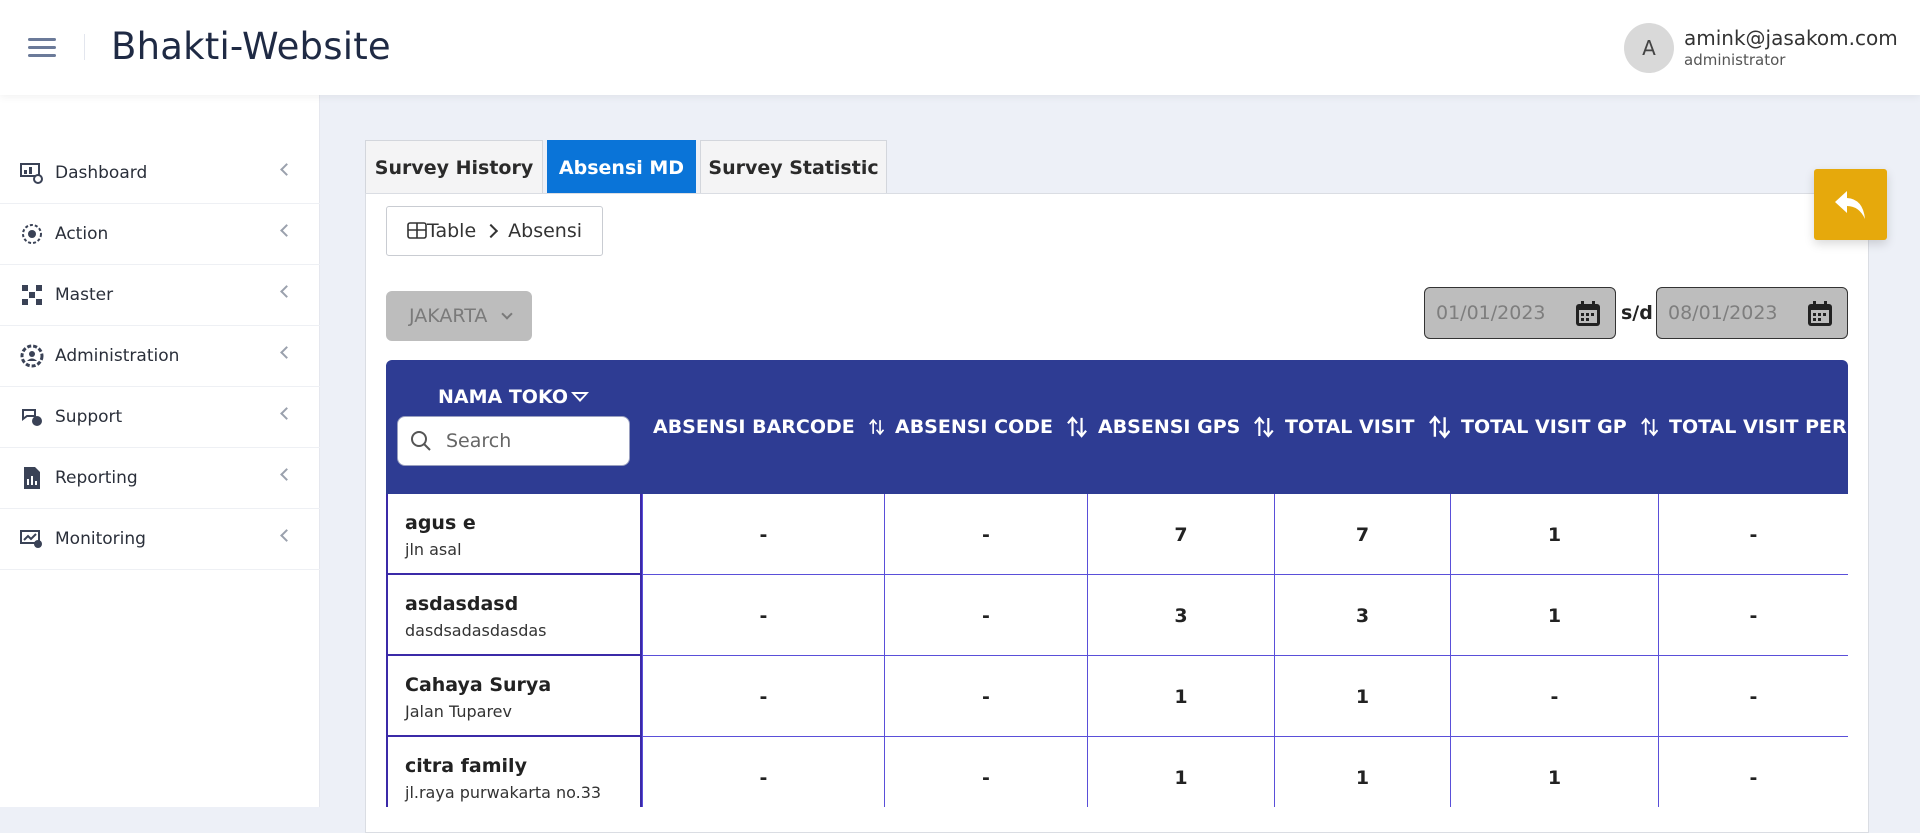  I want to click on store-name: Cahaya Surya, so click(478, 685).